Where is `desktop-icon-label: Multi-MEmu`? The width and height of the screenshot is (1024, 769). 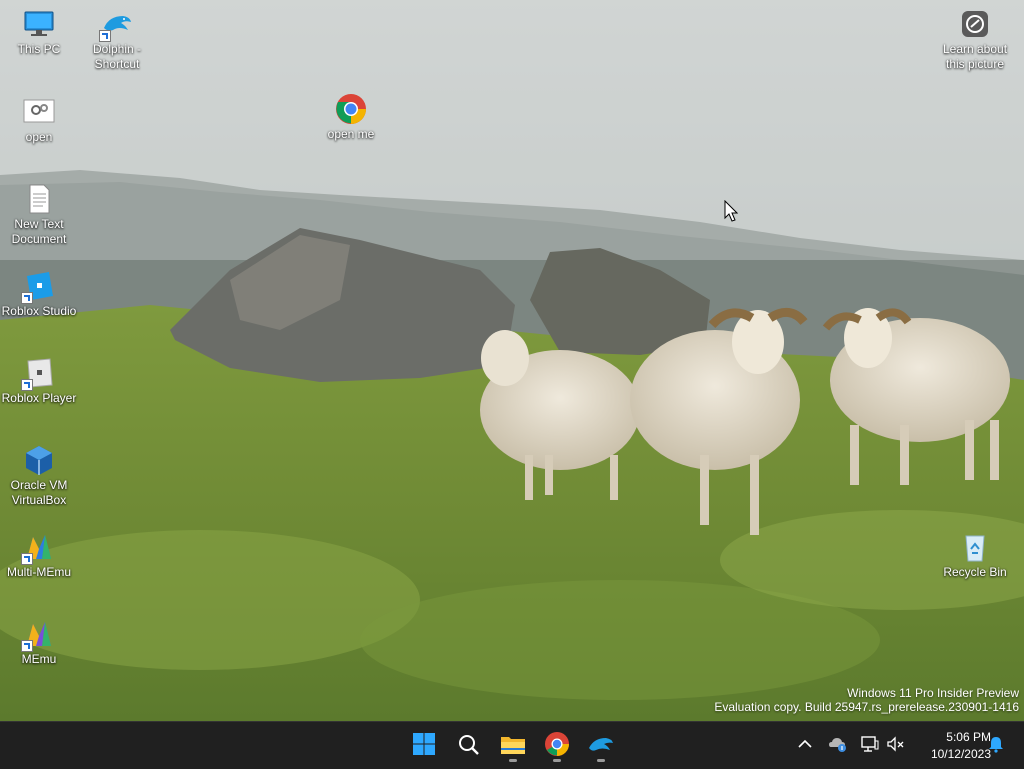 desktop-icon-label: Multi-MEmu is located at coordinates (38, 572).